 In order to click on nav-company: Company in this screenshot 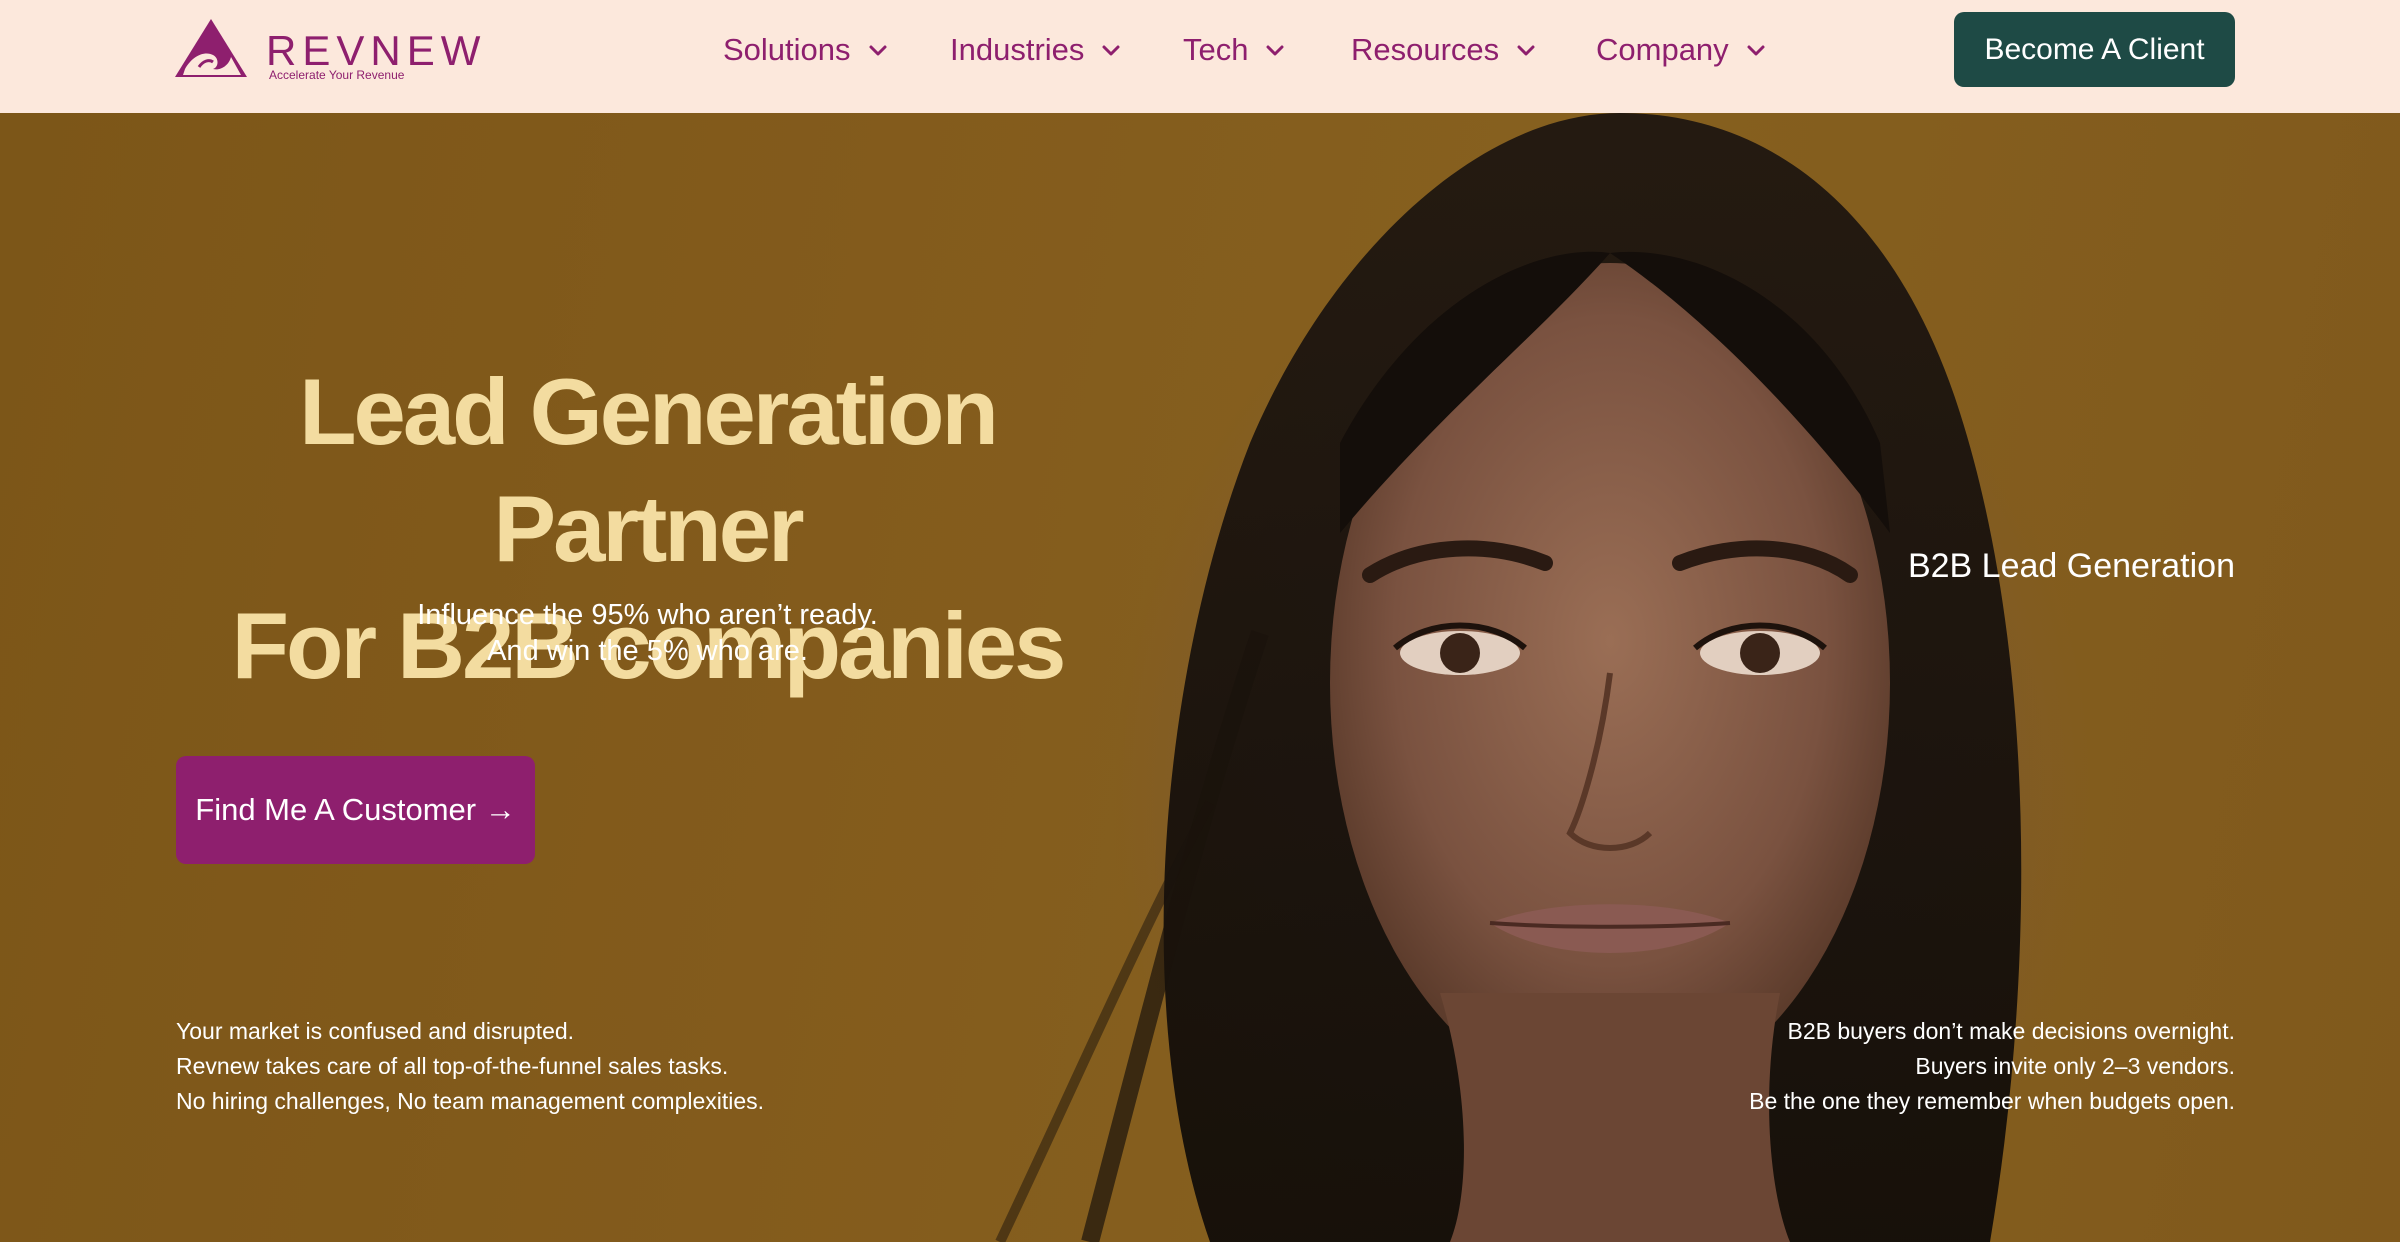, I will do `click(1681, 50)`.